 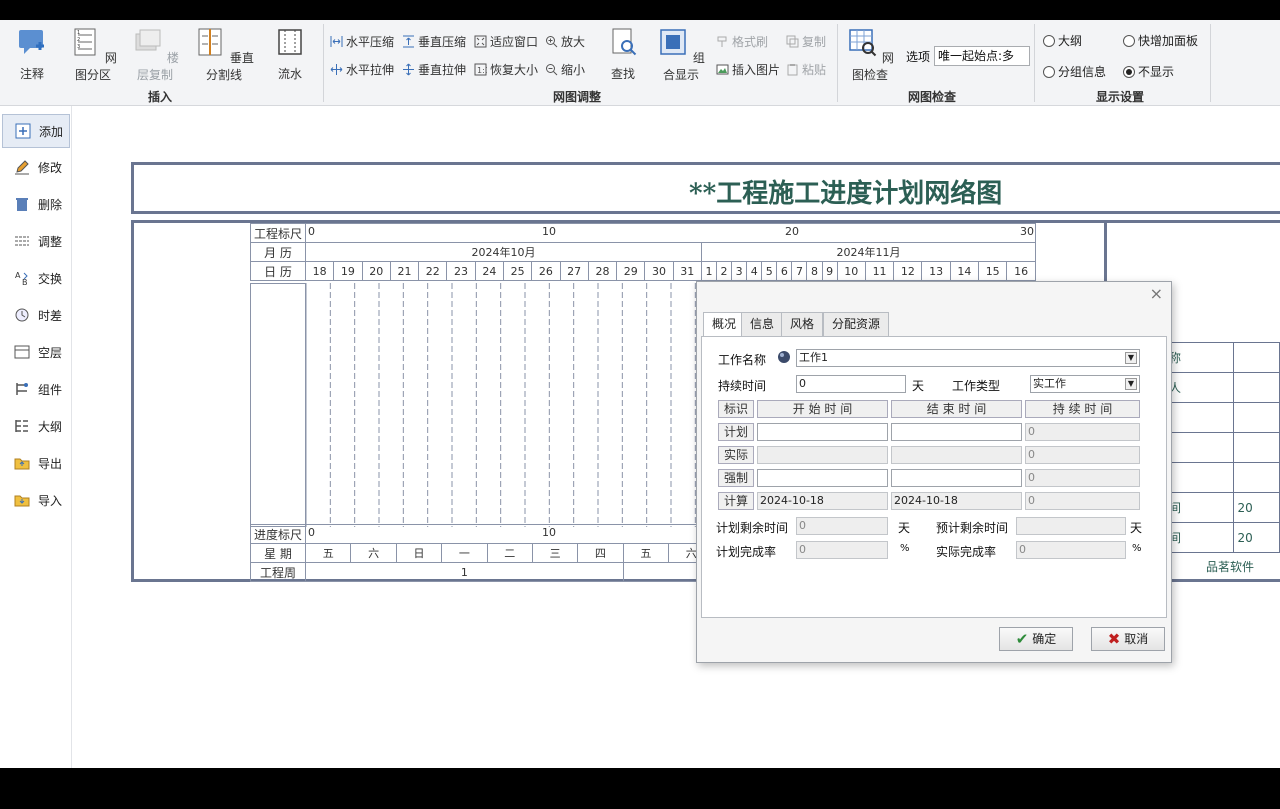 What do you see at coordinates (36, 279) in the screenshot?
I see `sidebar-item-swap: A B 交换` at bounding box center [36, 279].